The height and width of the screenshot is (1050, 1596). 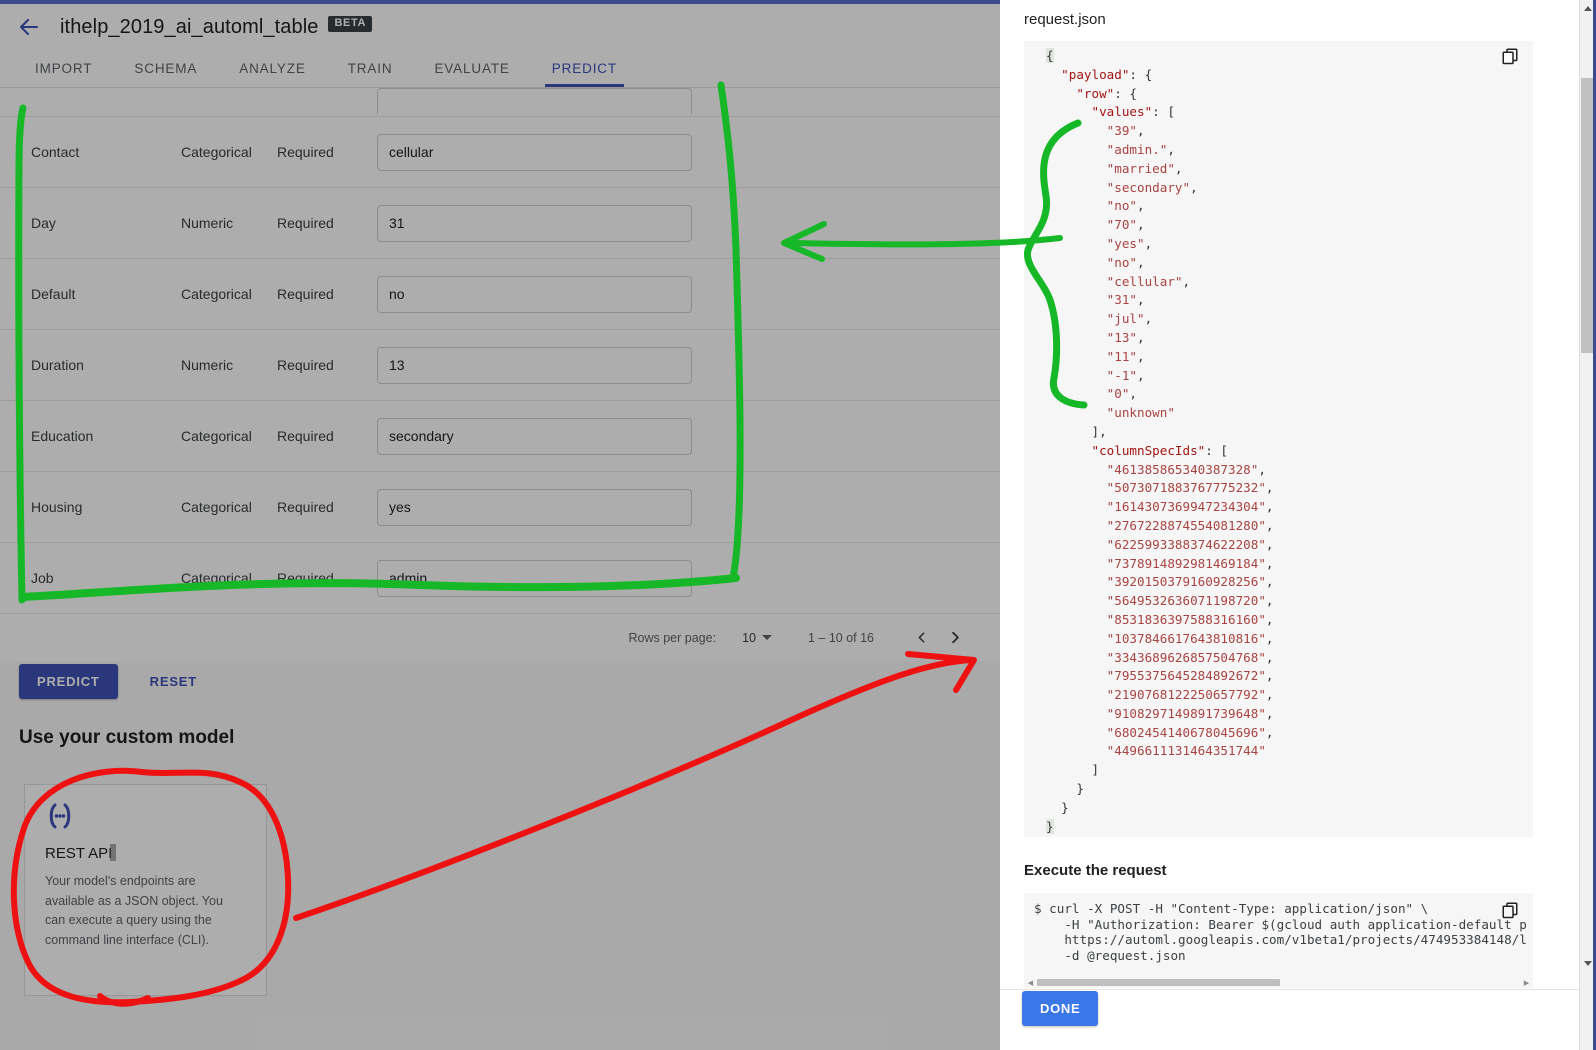 I want to click on page-range-label: 1 – 10 of 16, so click(x=840, y=637).